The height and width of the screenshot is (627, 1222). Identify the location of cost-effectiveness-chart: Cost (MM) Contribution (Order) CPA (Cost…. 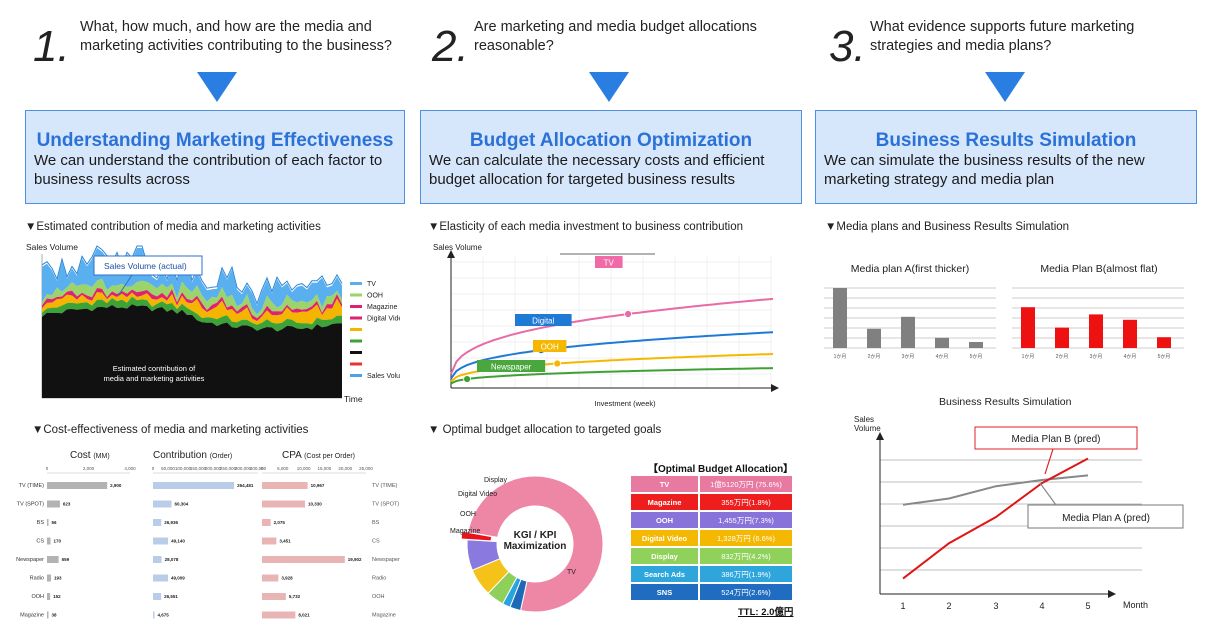
(208, 534).